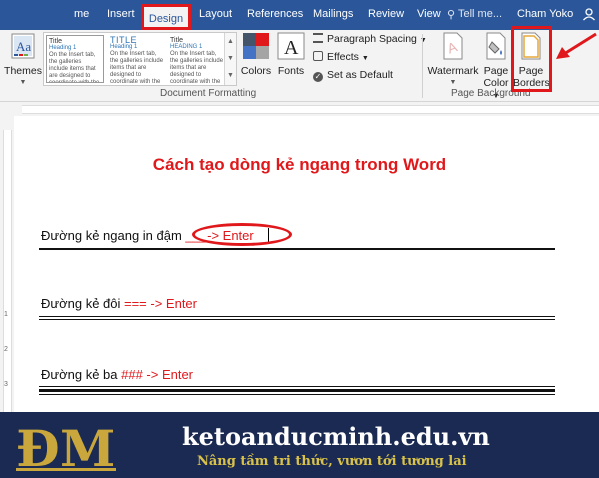 The width and height of the screenshot is (599, 478). What do you see at coordinates (318, 56) in the screenshot?
I see `effects-icon` at bounding box center [318, 56].